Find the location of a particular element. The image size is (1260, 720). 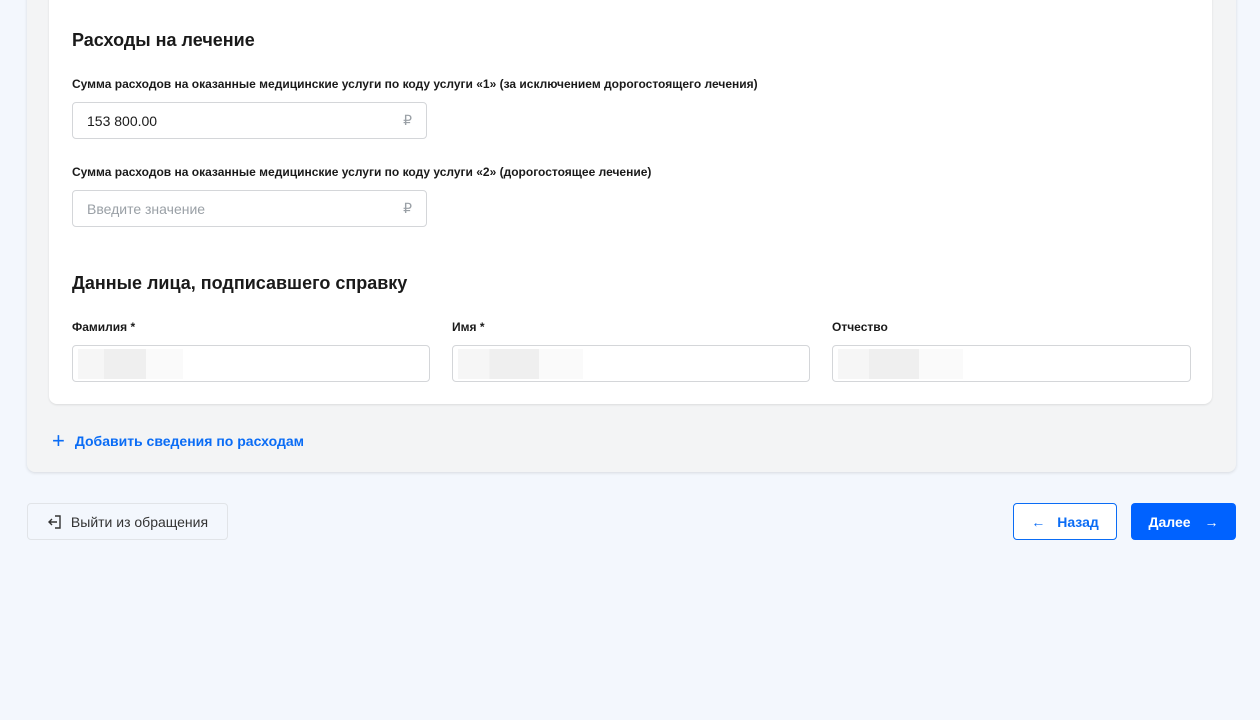

next-button: Далее → is located at coordinates (1183, 521).